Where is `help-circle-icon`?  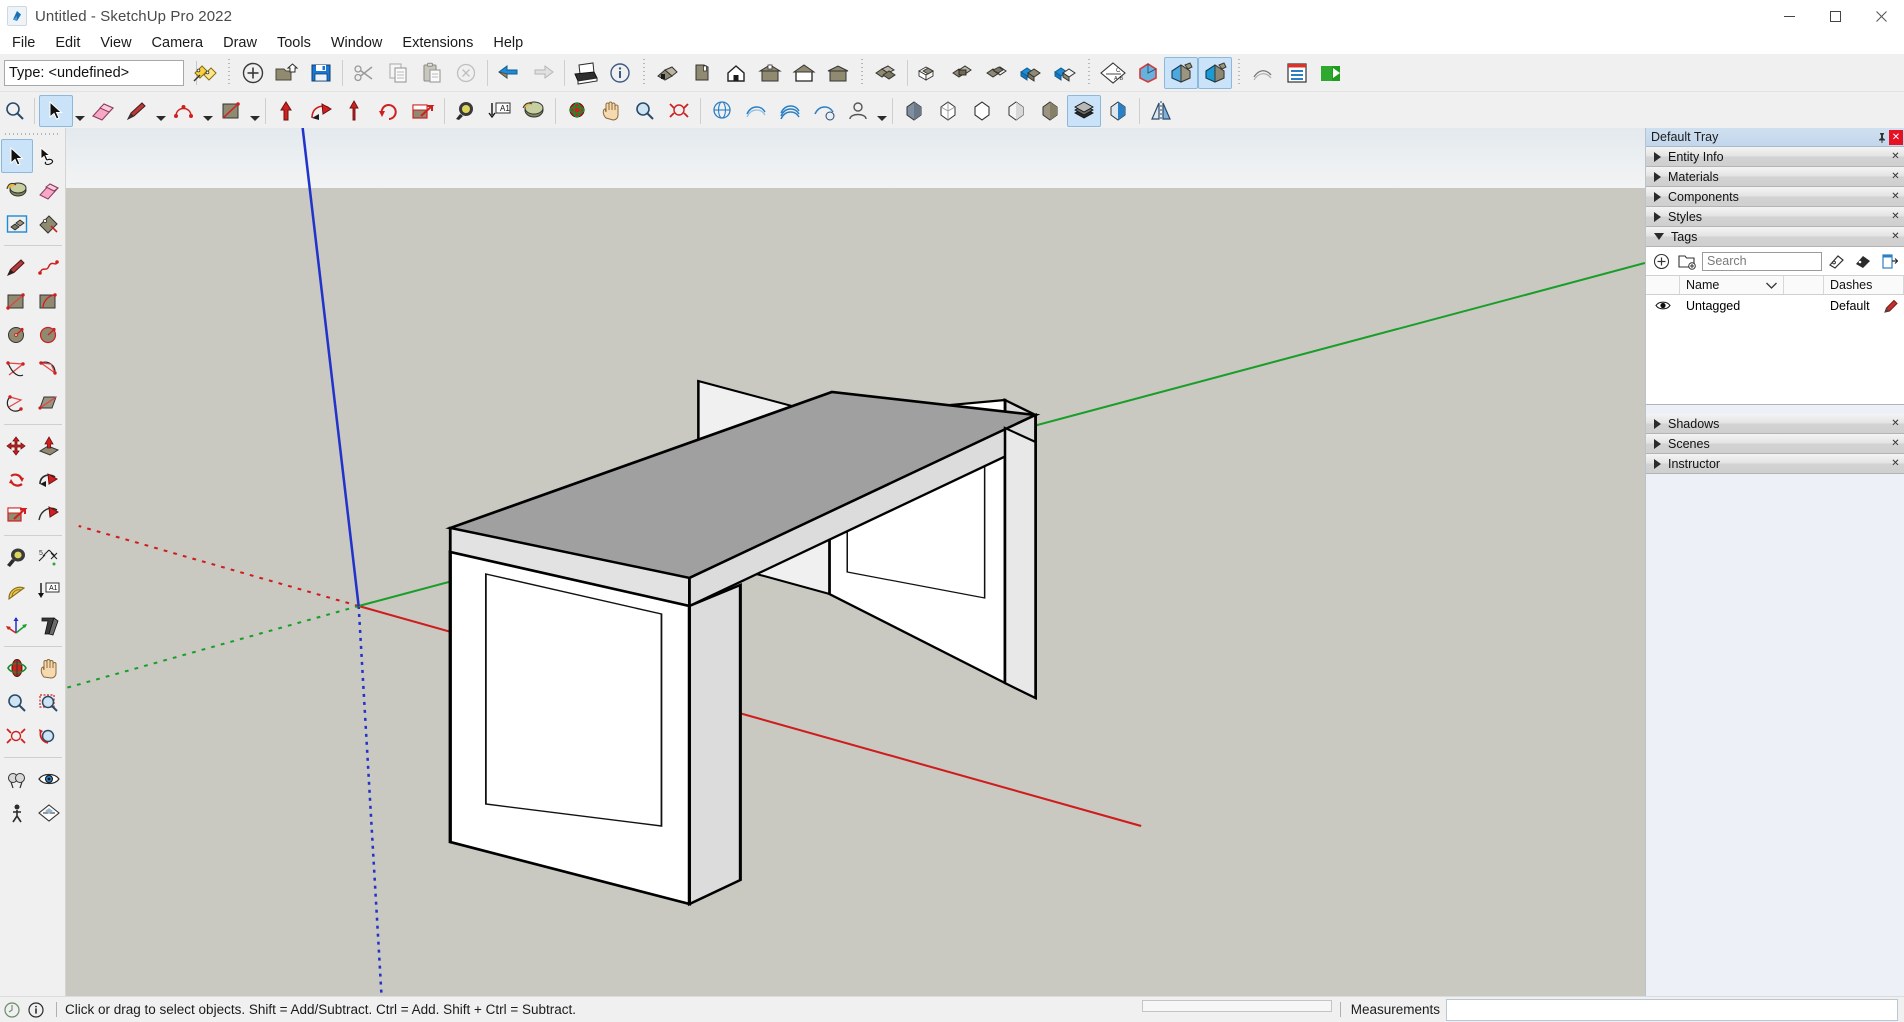 help-circle-icon is located at coordinates (12, 1010).